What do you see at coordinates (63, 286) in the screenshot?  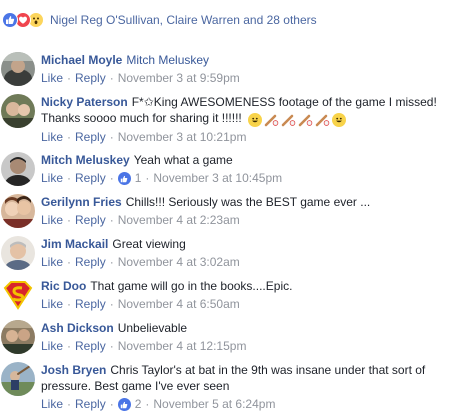 I see `comment-author: Ric Doo` at bounding box center [63, 286].